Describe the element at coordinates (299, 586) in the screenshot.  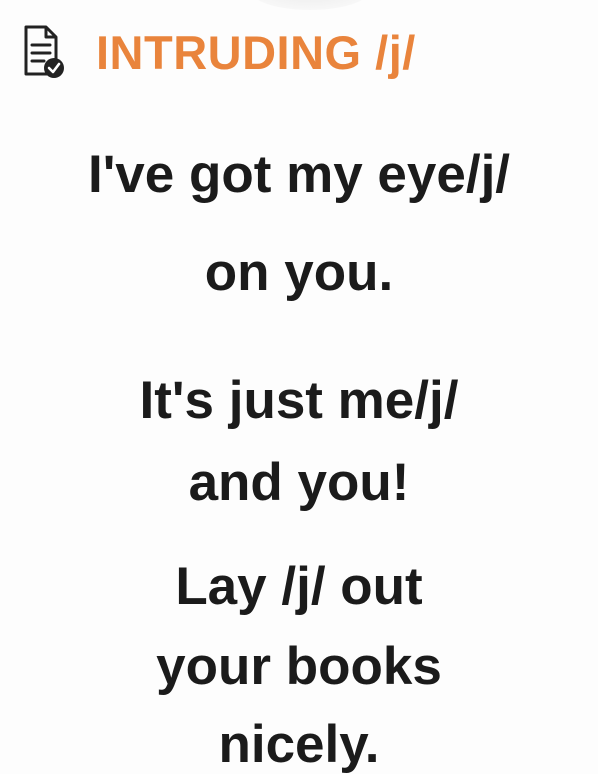
I see `example-3-line-1: Lay /j/ out` at that location.